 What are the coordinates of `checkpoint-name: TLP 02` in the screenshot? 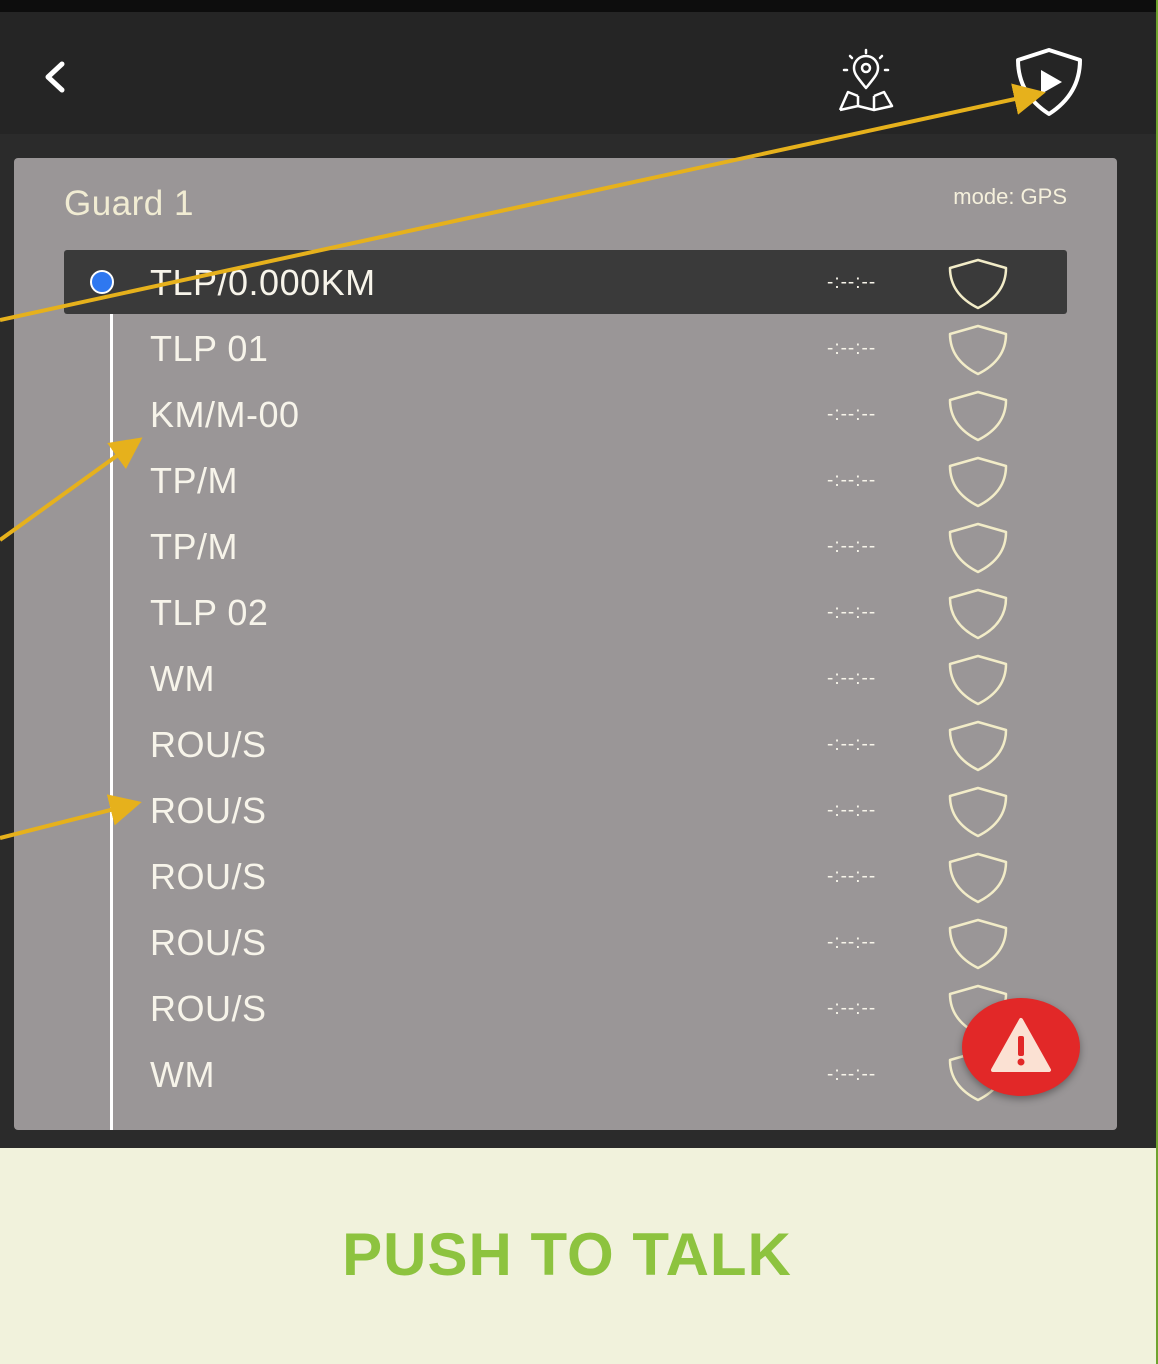 It's located at (209, 612).